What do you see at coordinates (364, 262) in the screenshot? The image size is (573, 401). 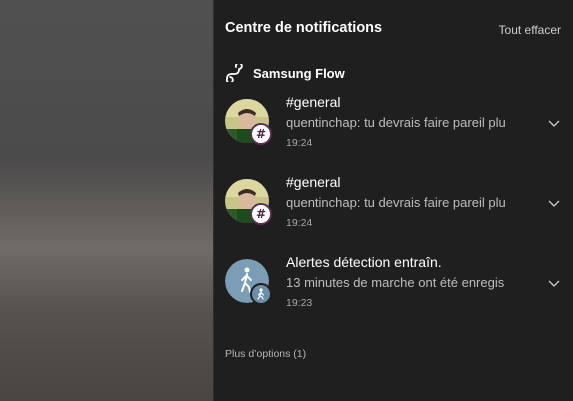 I see `notification-title: Alertes détection entraîn.` at bounding box center [364, 262].